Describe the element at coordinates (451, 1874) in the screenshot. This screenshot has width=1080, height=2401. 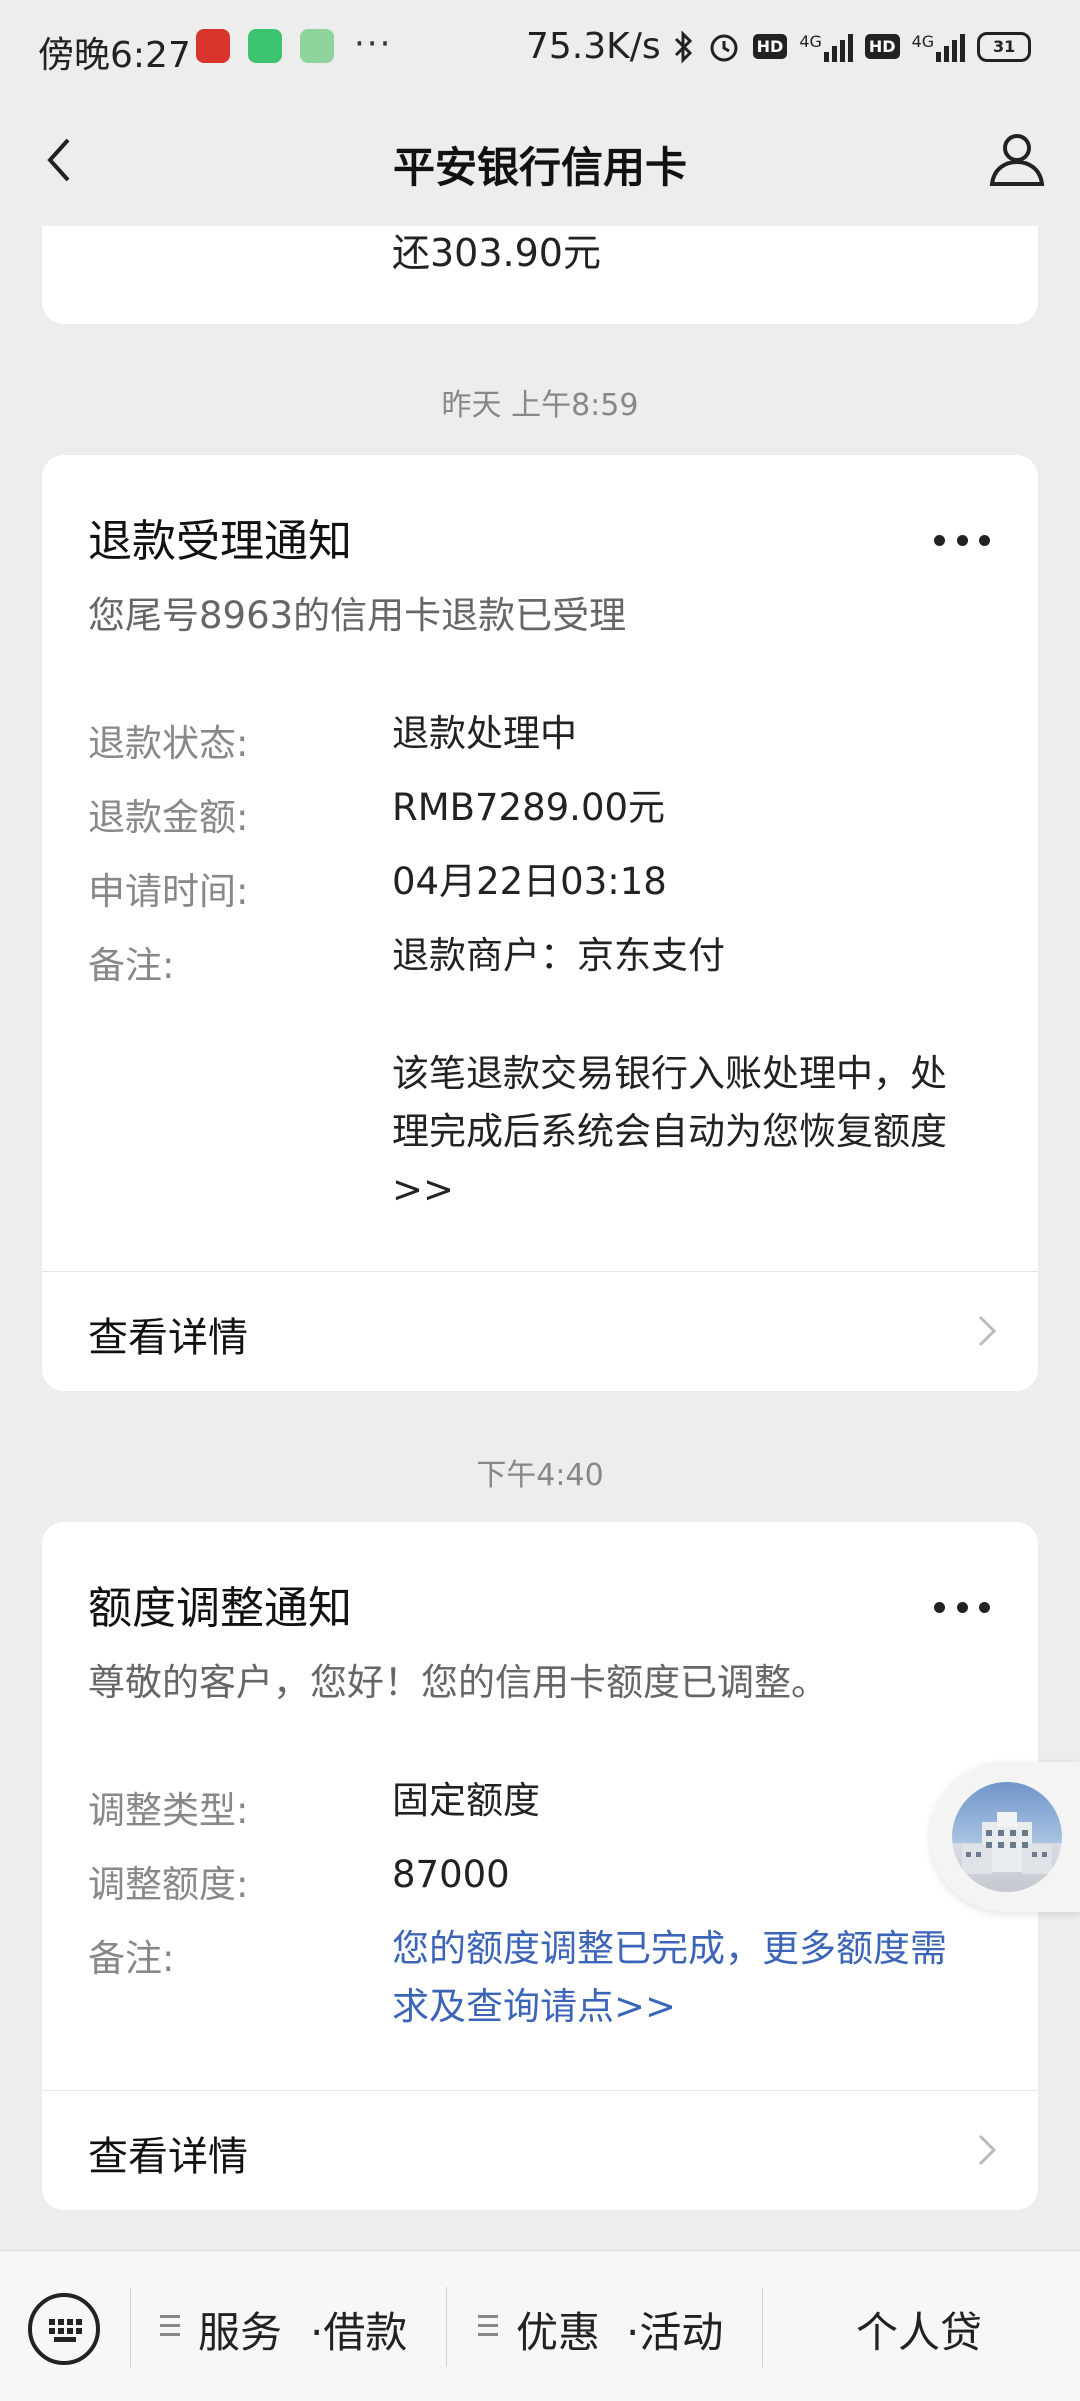
I see `field-value: 87000` at that location.